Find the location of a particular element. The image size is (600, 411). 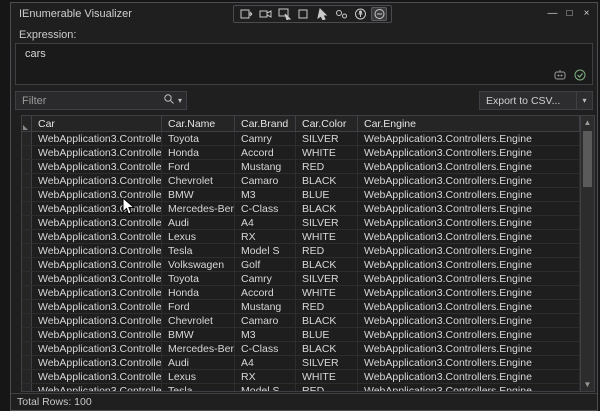

export-data-icon is located at coordinates (246, 14).